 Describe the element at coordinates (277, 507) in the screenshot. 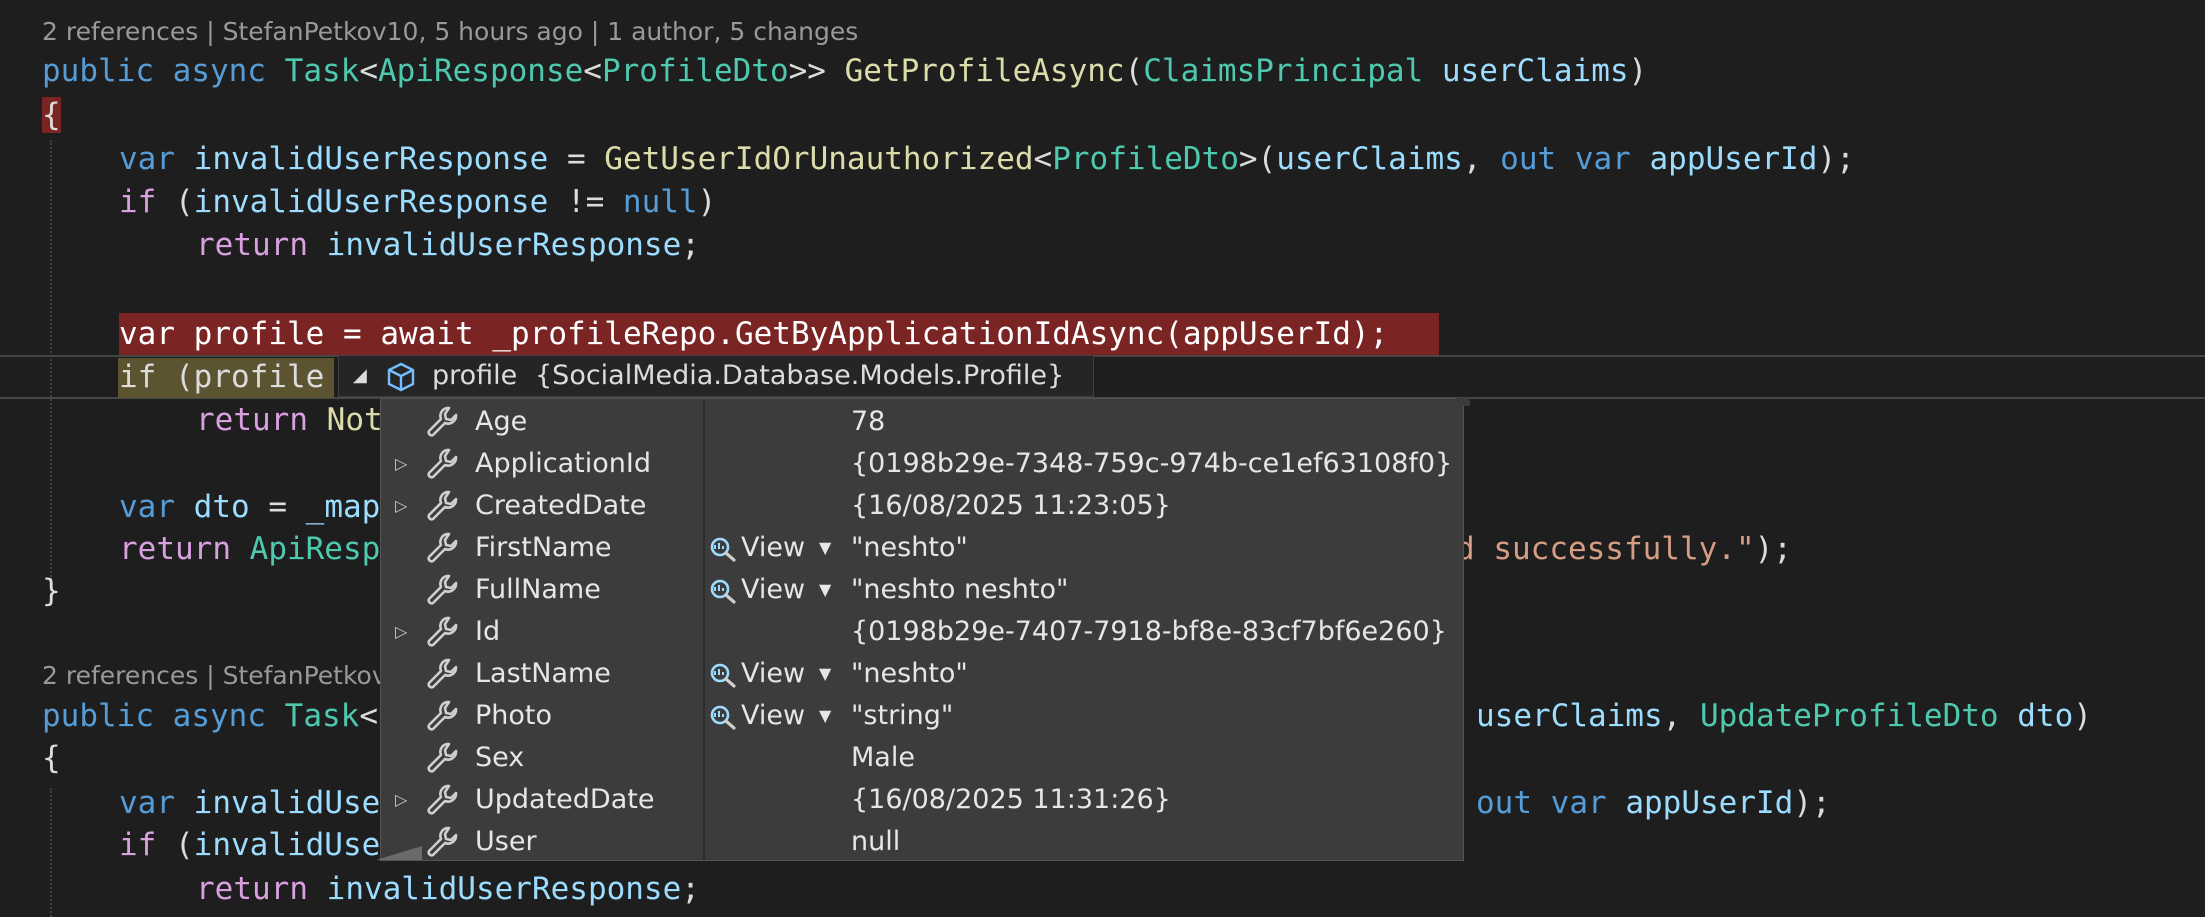

I see `token: =` at that location.